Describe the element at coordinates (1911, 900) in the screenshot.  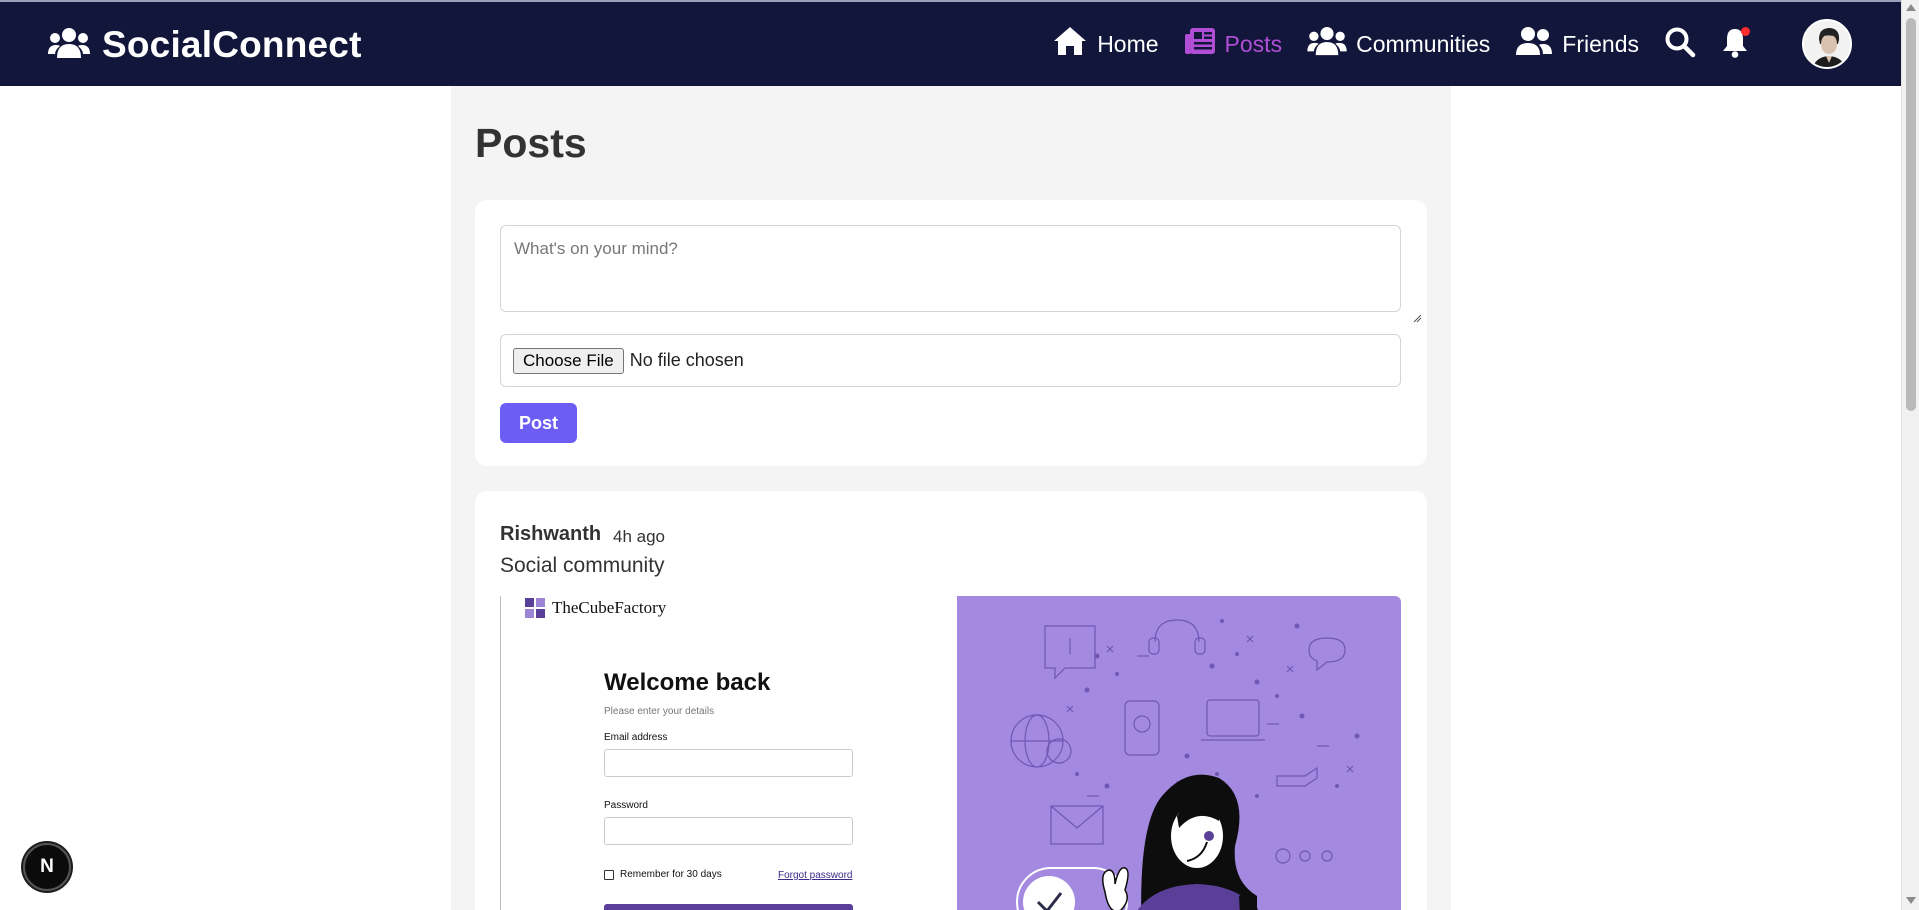
I see `scroll-down-arrow-icon` at that location.